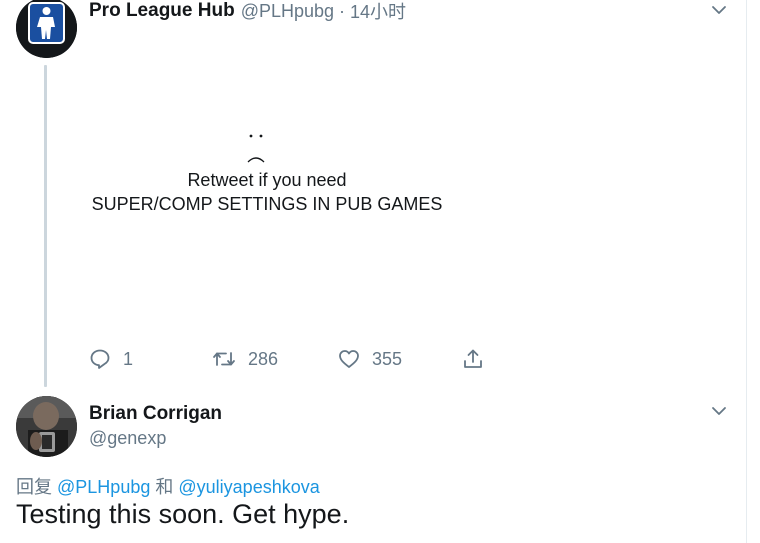 This screenshot has height=543, width=760. What do you see at coordinates (267, 180) in the screenshot?
I see `tweet-text-line: Retweet if you need` at bounding box center [267, 180].